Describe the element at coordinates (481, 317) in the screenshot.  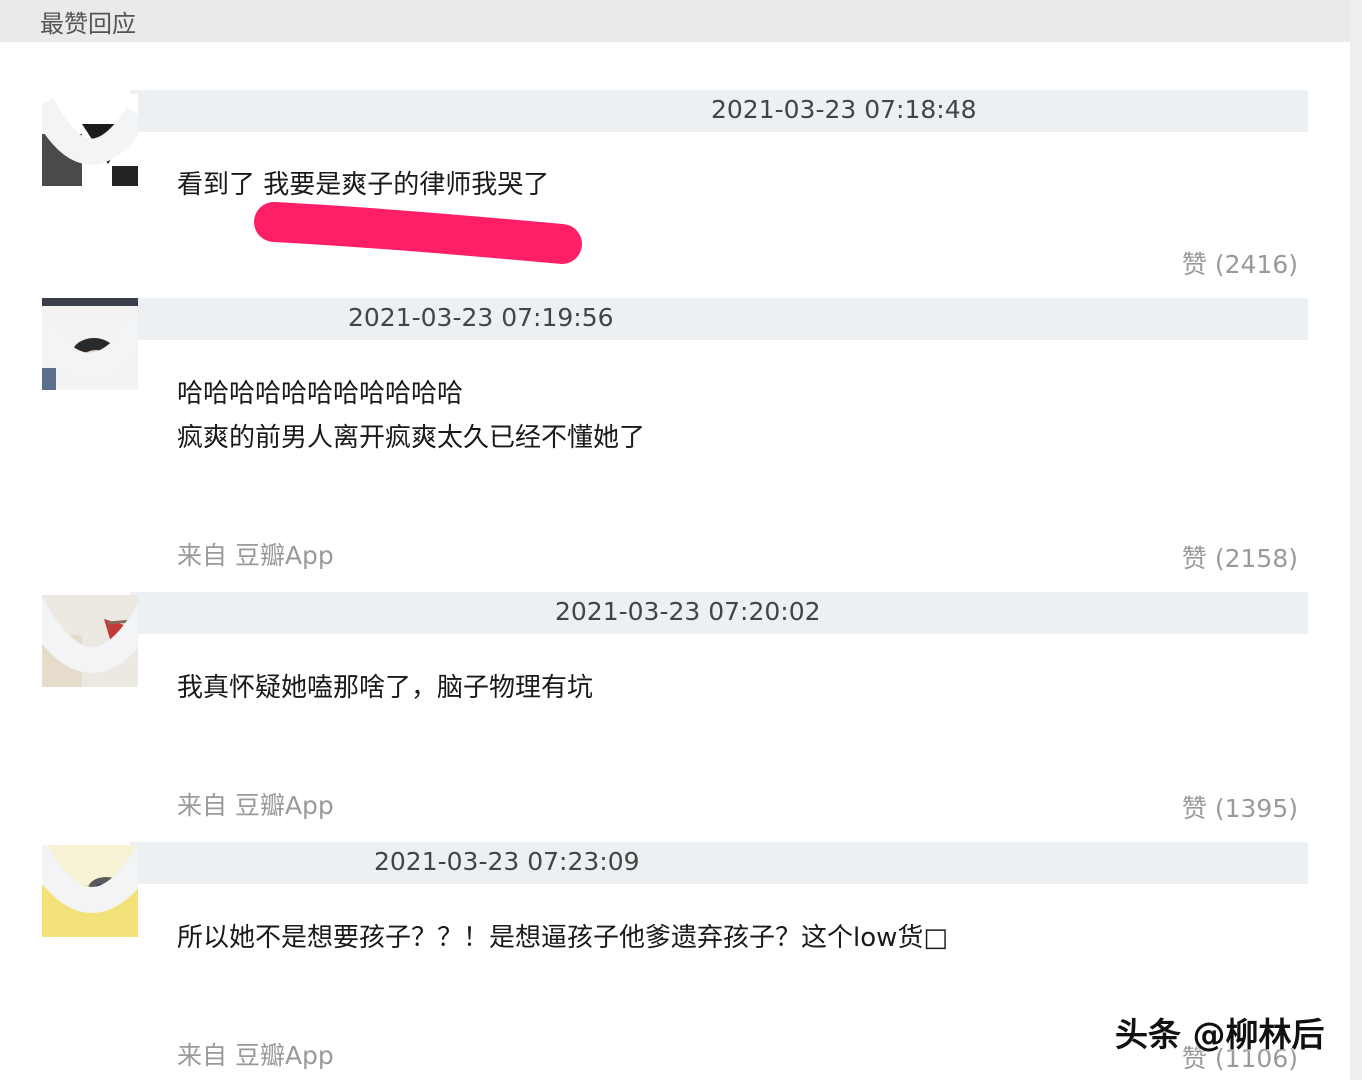
I see `comment-timestamp: 2021-03-23 07:19:56` at that location.